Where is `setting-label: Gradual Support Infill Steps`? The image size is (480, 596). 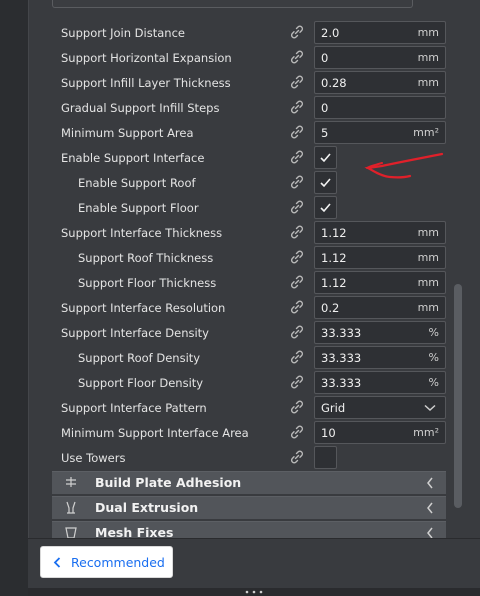
setting-label: Gradual Support Infill Steps is located at coordinates (140, 108).